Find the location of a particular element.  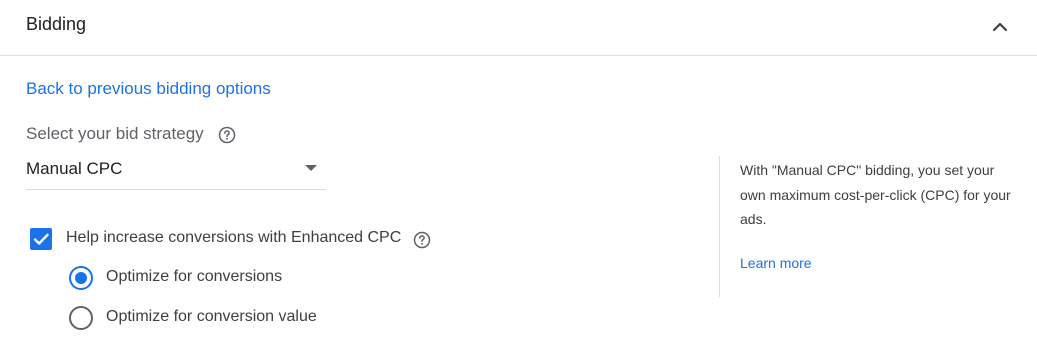

vertical-divider is located at coordinates (719, 226).